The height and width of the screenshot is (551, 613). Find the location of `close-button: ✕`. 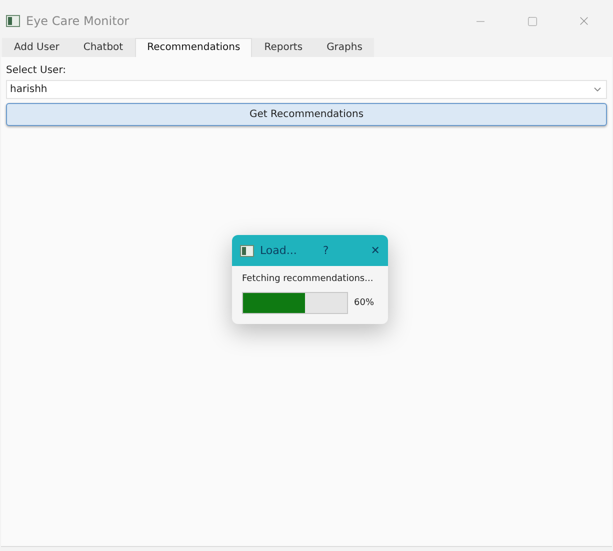

close-button: ✕ is located at coordinates (375, 250).